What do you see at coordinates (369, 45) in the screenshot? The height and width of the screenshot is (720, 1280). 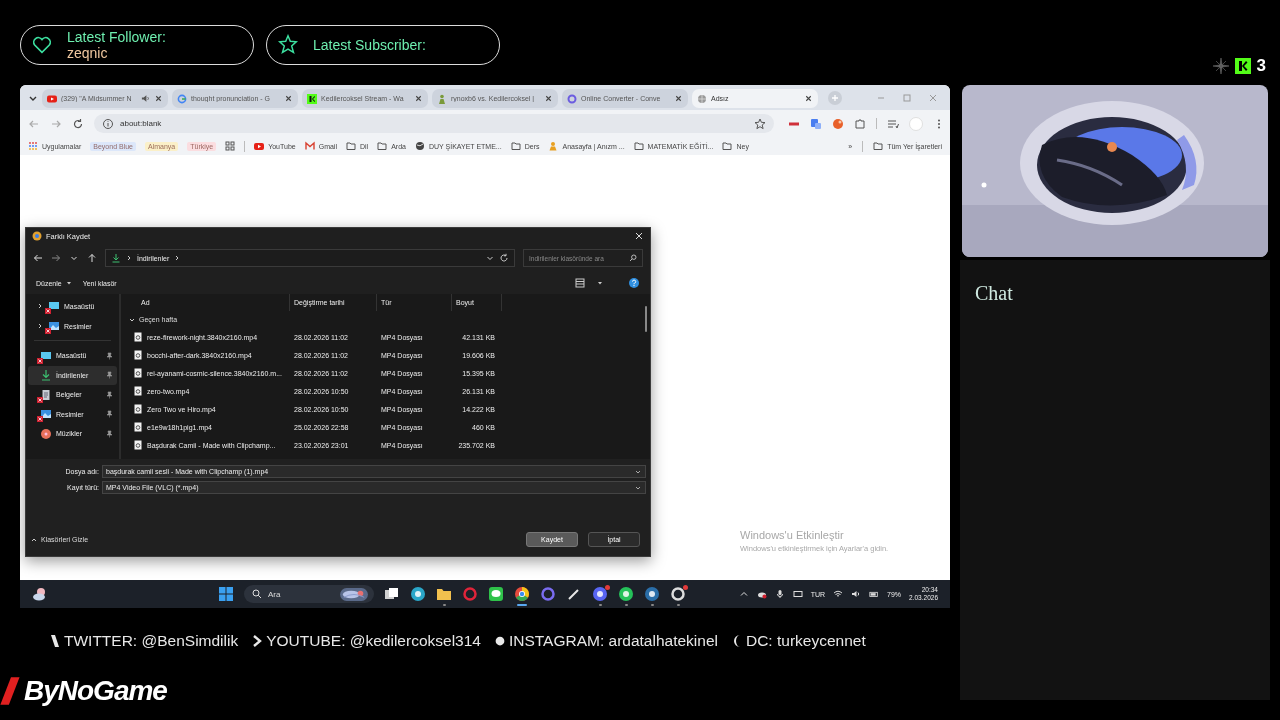 I see `alert-label: Latest Subscriber:` at bounding box center [369, 45].